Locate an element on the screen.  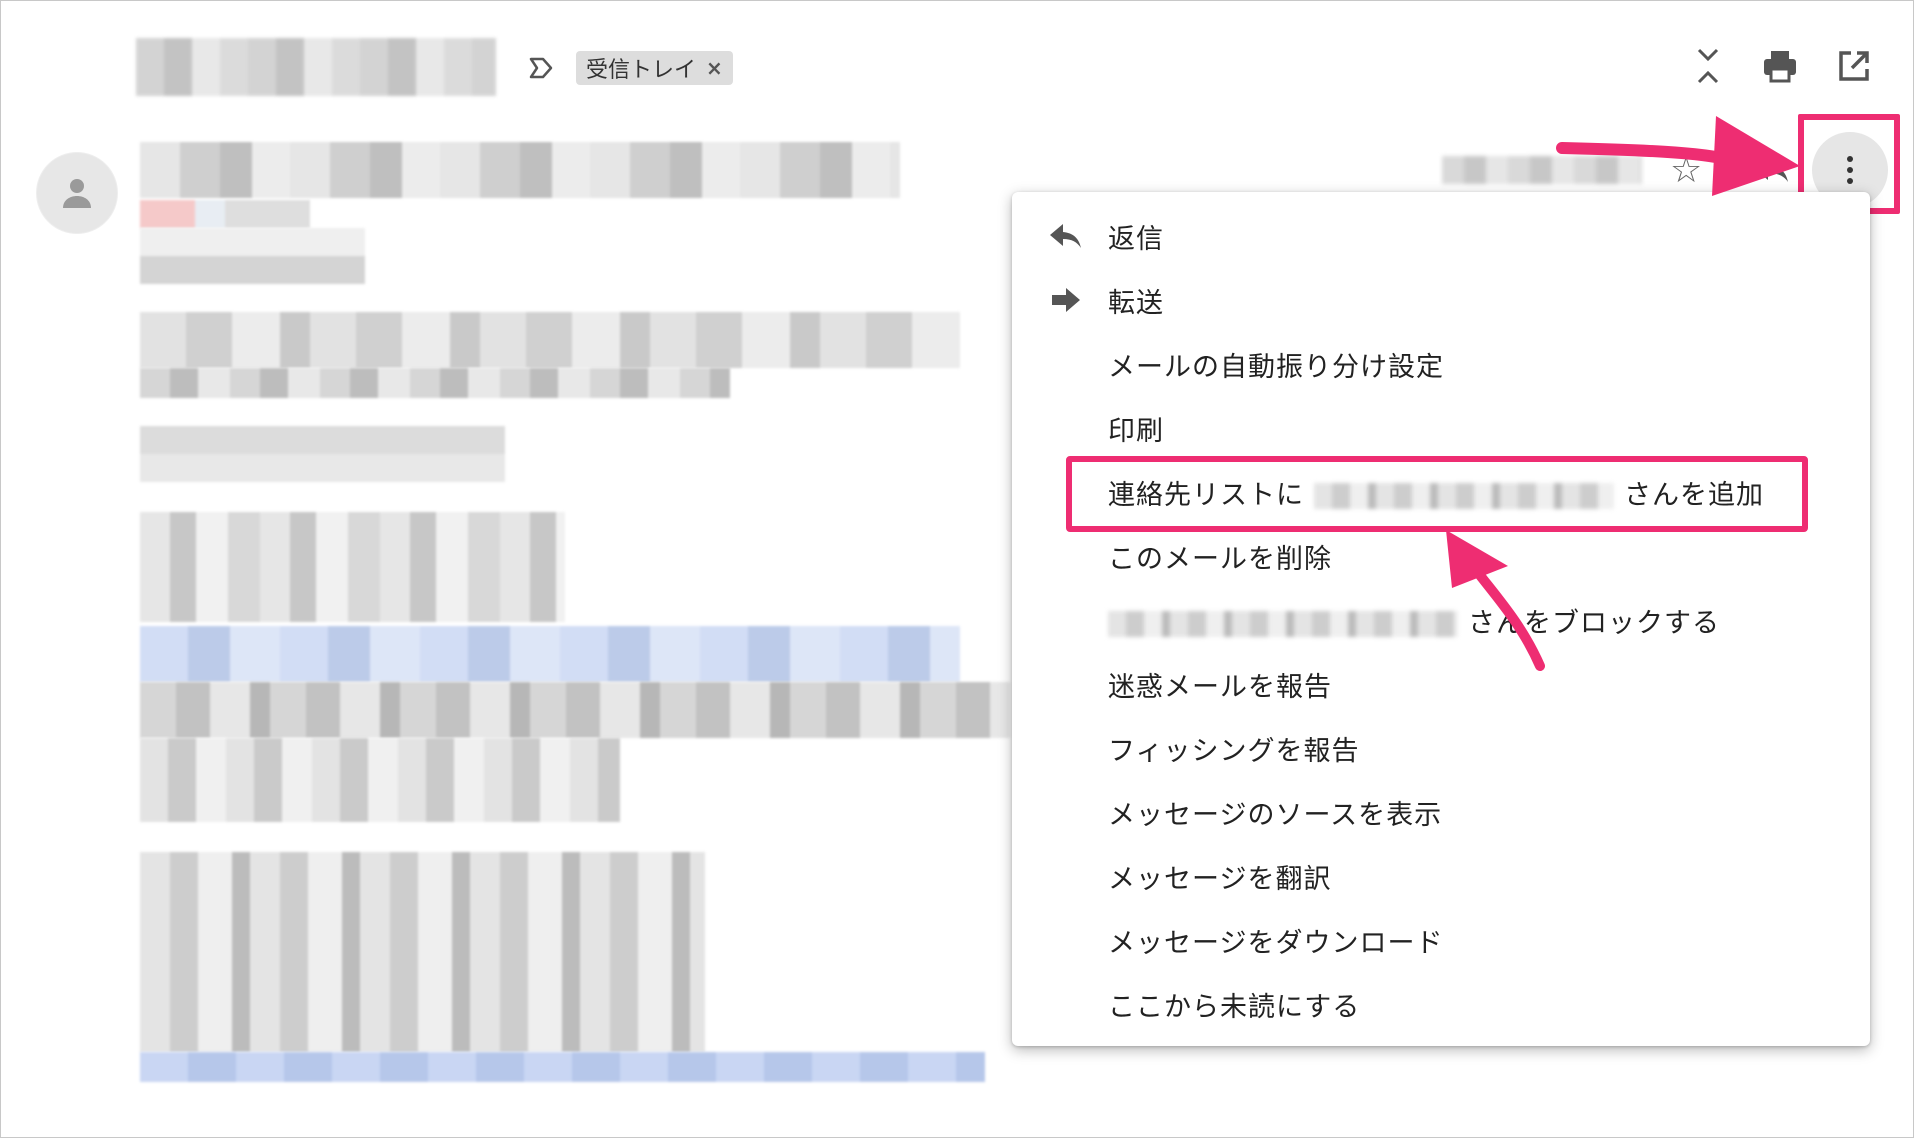
menu-item-label: ここから未読にする is located at coordinates (1234, 1007).